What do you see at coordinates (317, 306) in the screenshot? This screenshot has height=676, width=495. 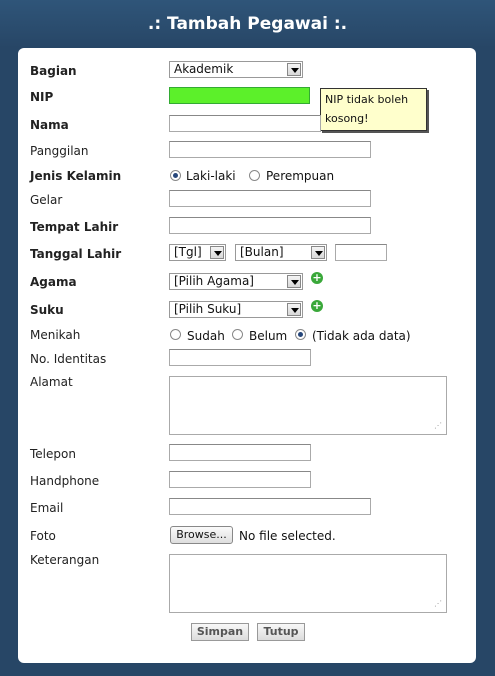 I see `add-suku-icon: +` at bounding box center [317, 306].